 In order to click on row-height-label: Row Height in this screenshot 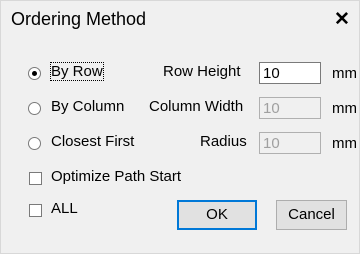, I will do `click(202, 71)`.